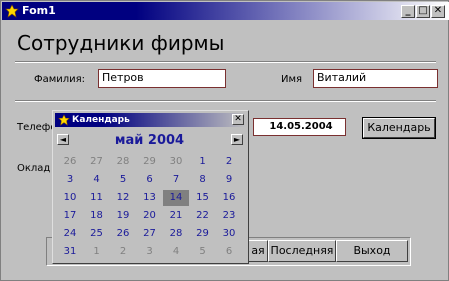 Image resolution: width=449 pixels, height=281 pixels. I want to click on minimize-button: _, so click(408, 11).